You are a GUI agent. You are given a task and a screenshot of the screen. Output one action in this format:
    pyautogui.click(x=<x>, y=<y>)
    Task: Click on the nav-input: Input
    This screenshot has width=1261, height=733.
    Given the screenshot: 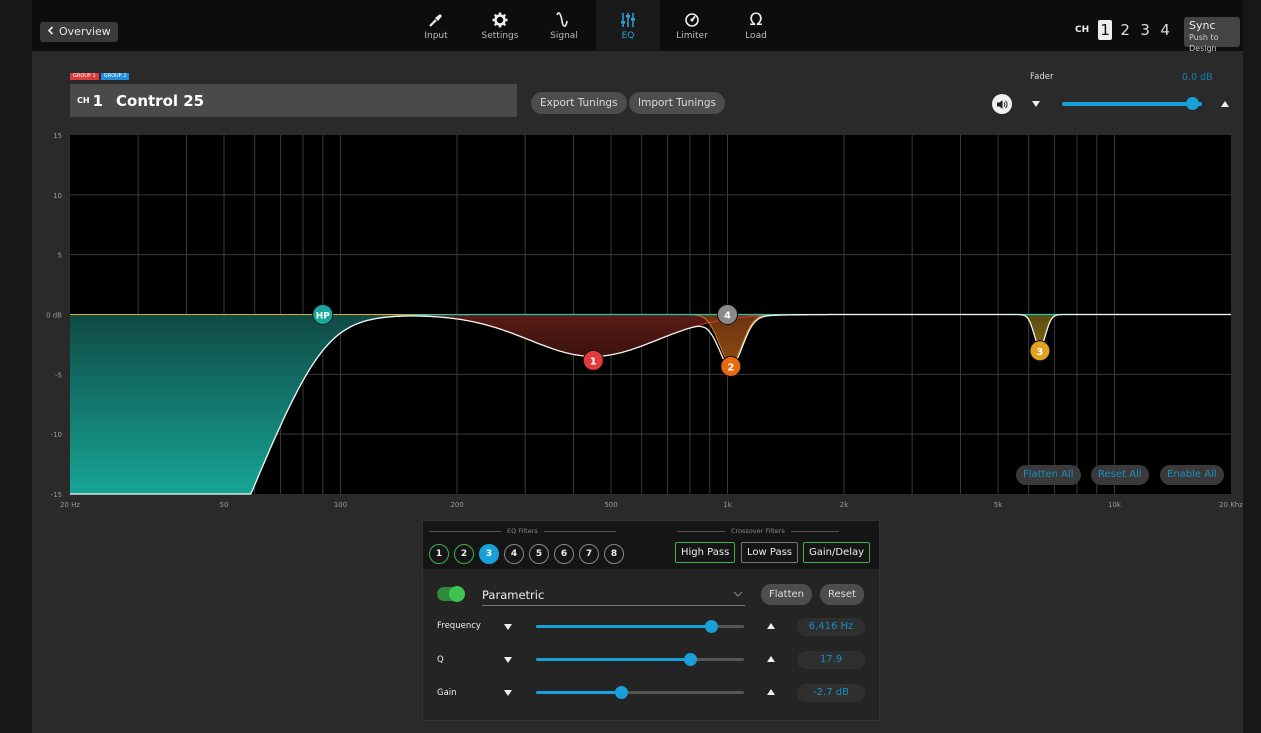 What is the action you would take?
    pyautogui.click(x=436, y=25)
    